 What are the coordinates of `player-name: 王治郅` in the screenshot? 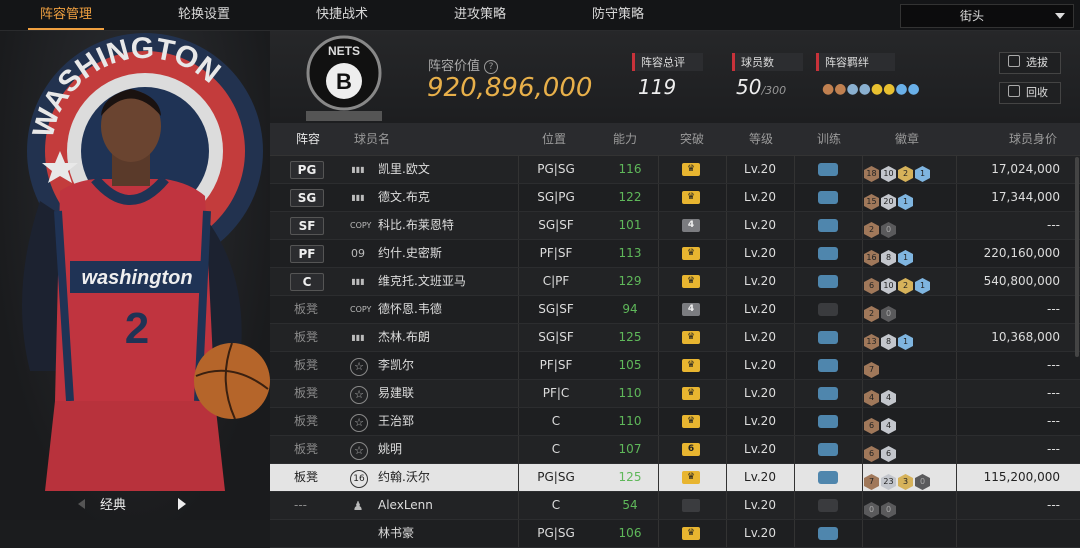 It's located at (396, 421).